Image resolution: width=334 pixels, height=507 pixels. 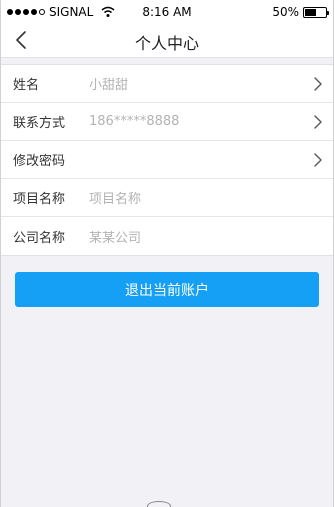 I want to click on row-label: 姓名, so click(x=26, y=85).